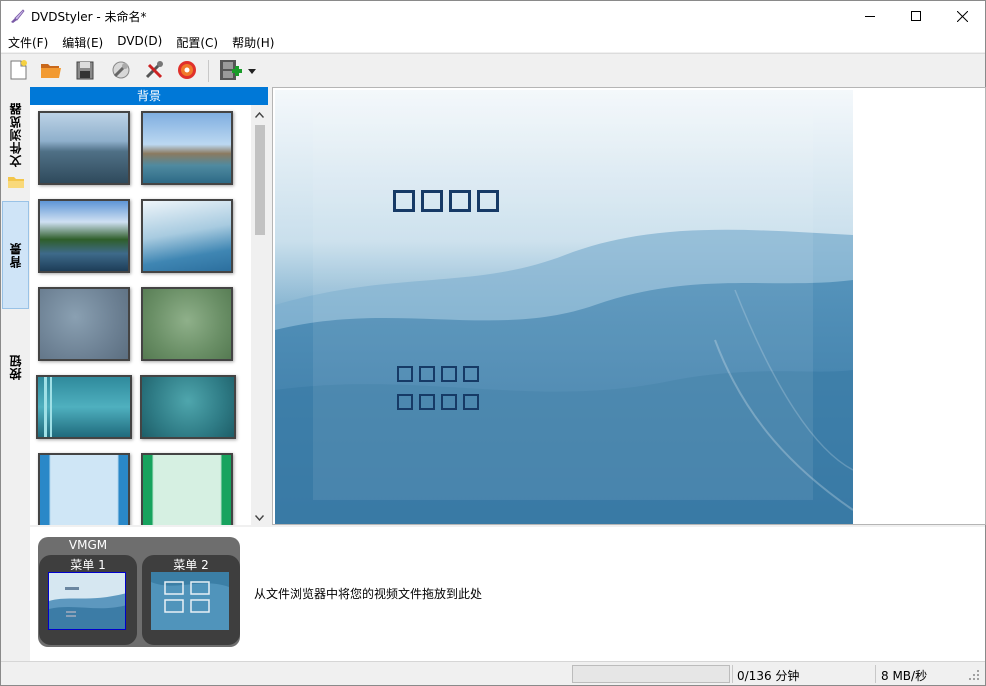  I want to click on chevron-down-icon, so click(259, 517).